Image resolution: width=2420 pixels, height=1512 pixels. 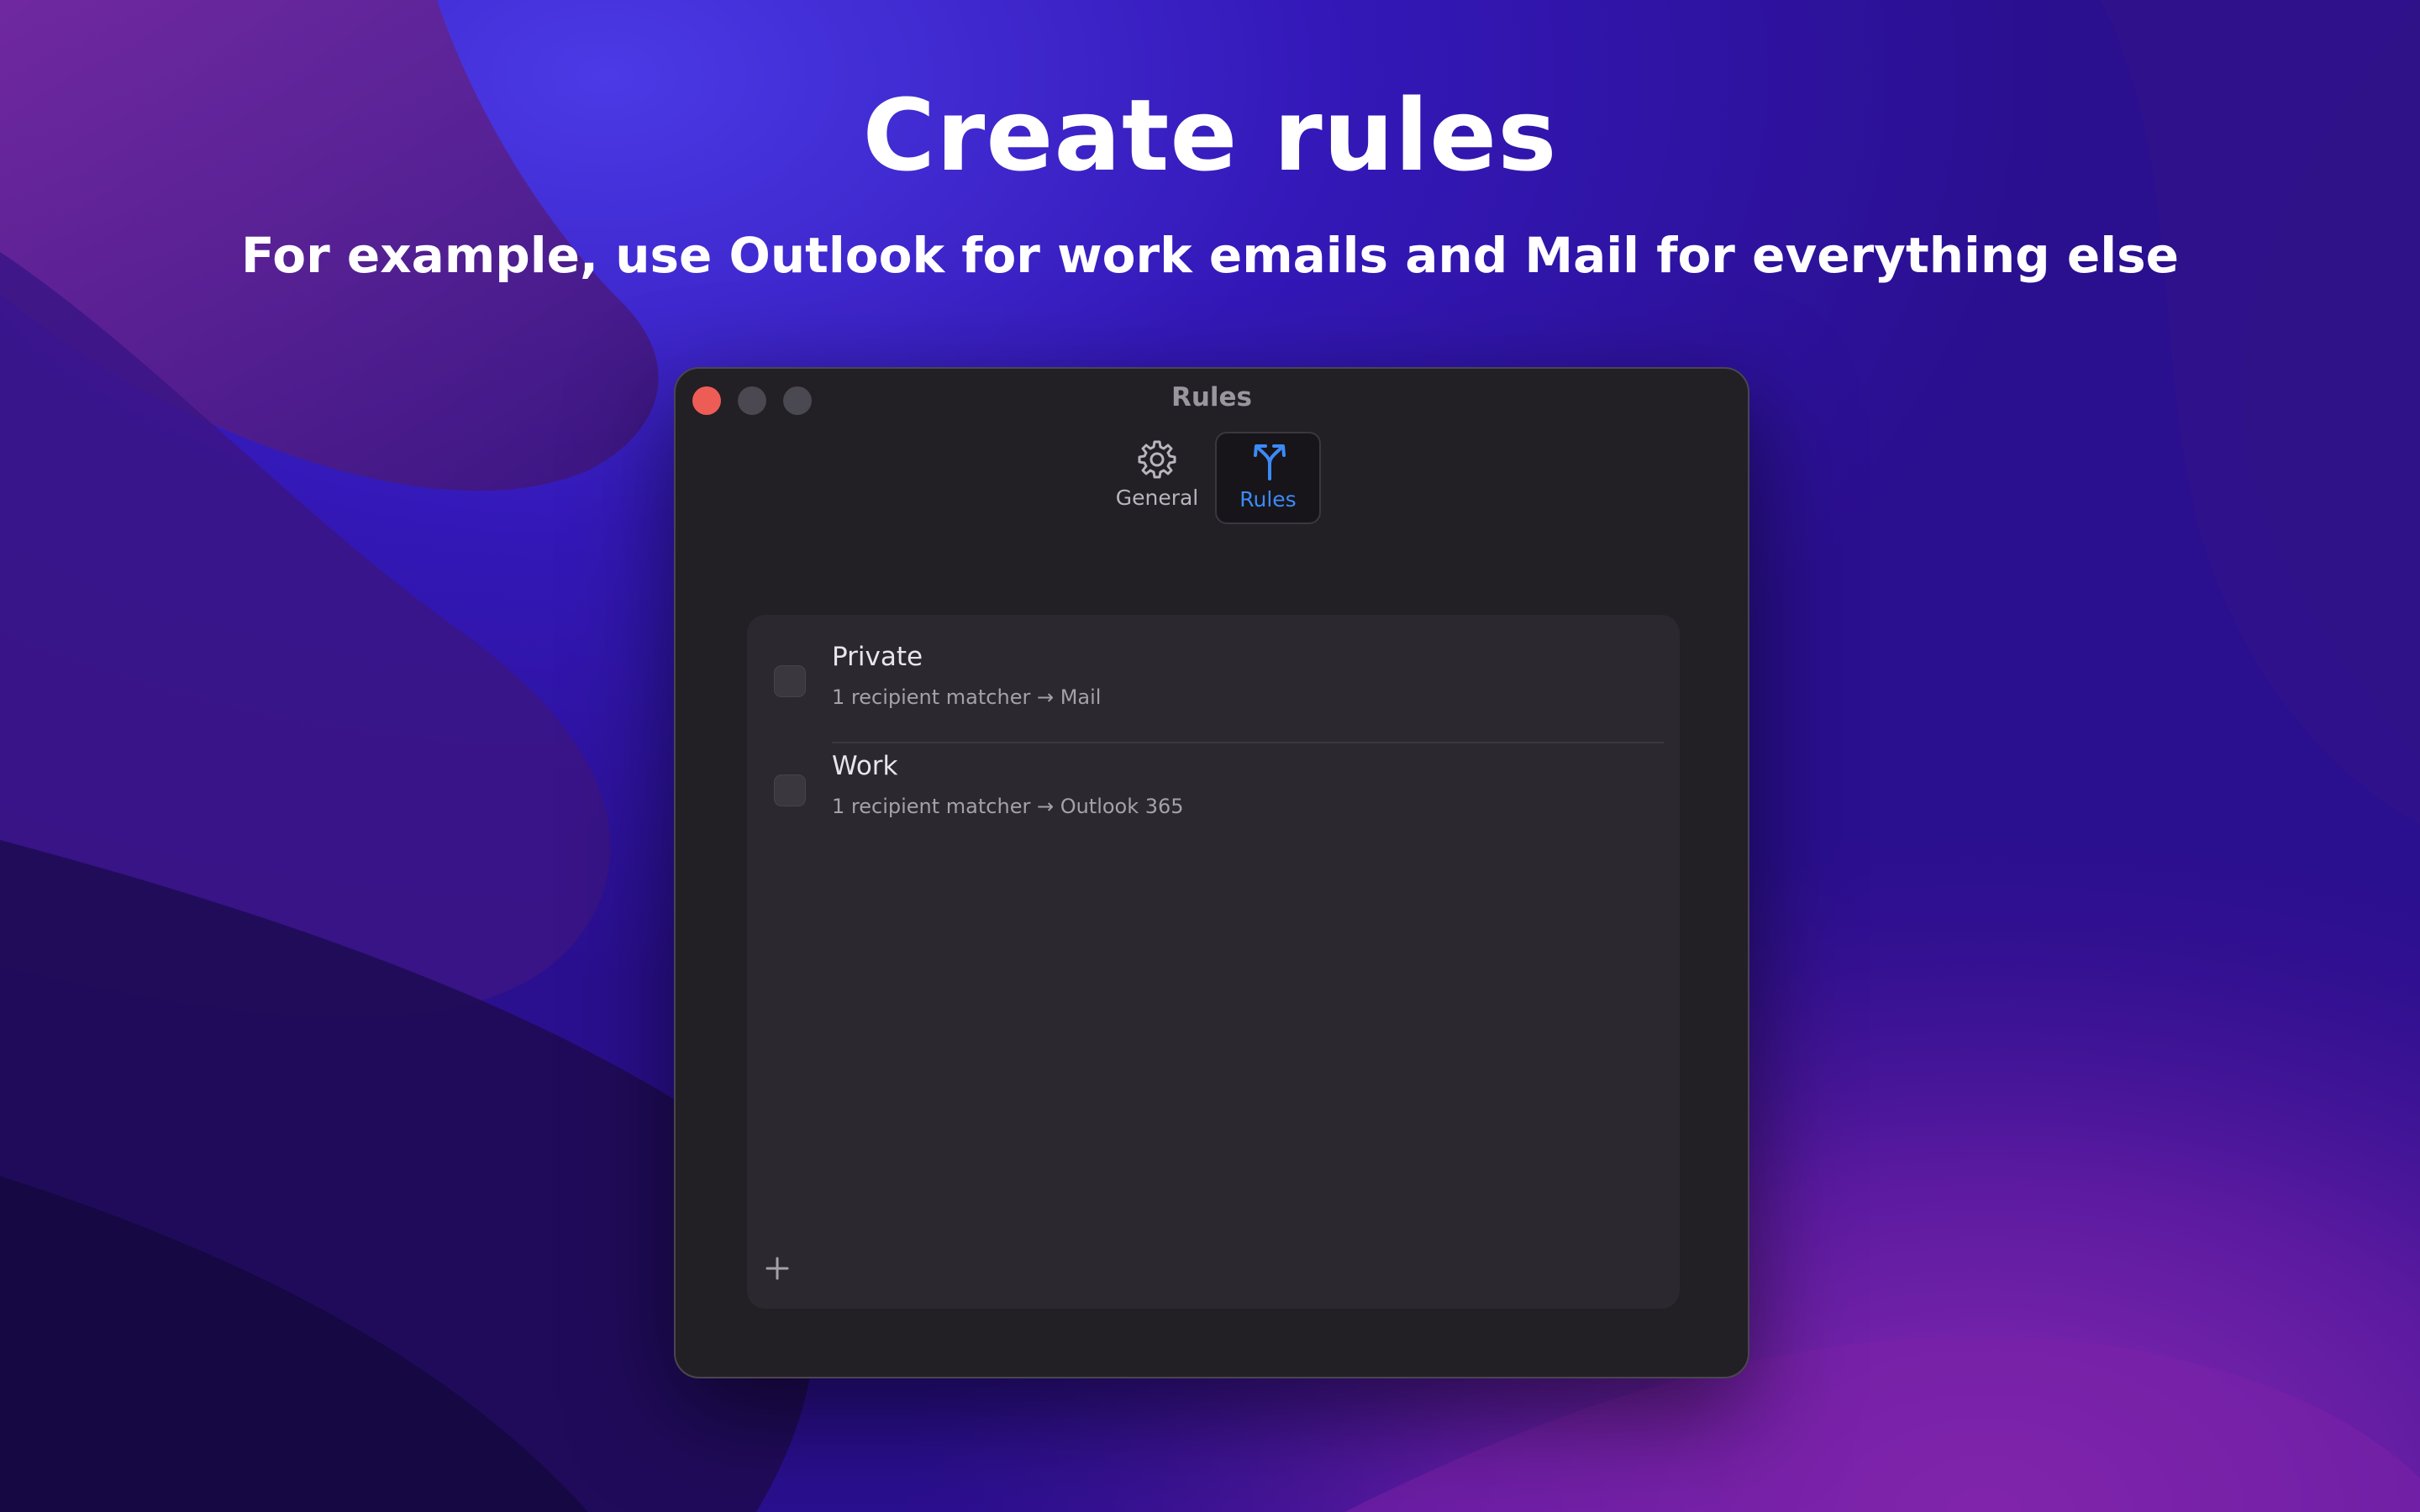 I want to click on tab-general: General, so click(x=1157, y=478).